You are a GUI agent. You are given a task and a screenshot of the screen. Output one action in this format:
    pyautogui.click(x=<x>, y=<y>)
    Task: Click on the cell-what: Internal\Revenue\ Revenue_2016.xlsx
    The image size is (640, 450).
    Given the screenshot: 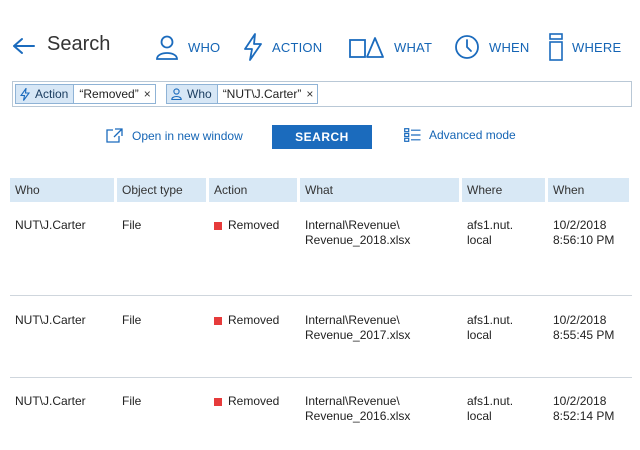 What is the action you would take?
    pyautogui.click(x=379, y=414)
    